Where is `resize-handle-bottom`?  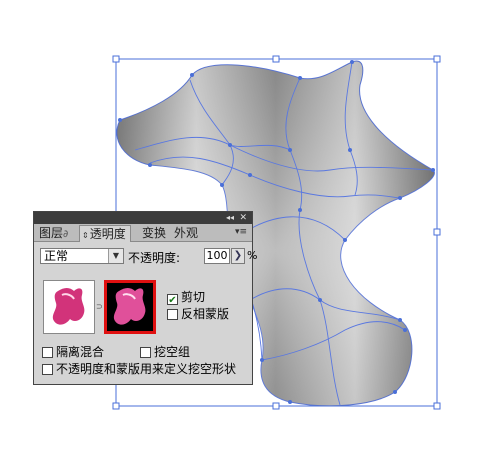
resize-handle-bottom is located at coordinates (276, 406).